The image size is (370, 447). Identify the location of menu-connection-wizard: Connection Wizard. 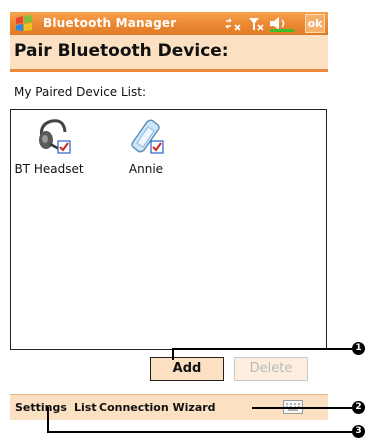
(157, 407).